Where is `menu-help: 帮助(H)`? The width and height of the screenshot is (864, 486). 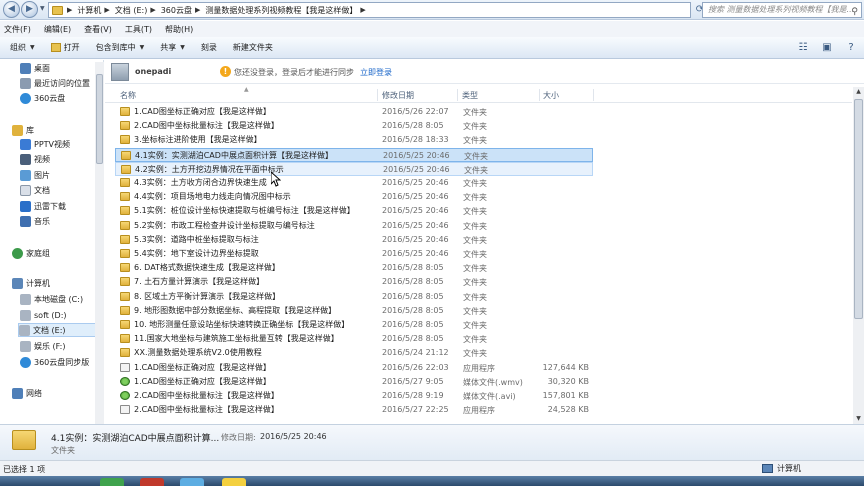
menu-help: 帮助(H) is located at coordinates (179, 29).